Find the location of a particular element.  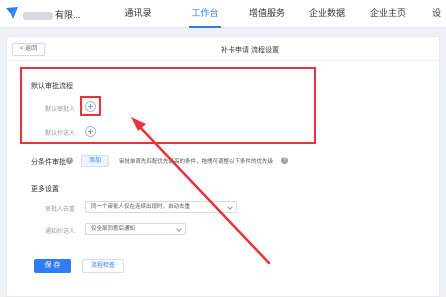

notify-cc-label: 通知抄送人 is located at coordinates (60, 232).